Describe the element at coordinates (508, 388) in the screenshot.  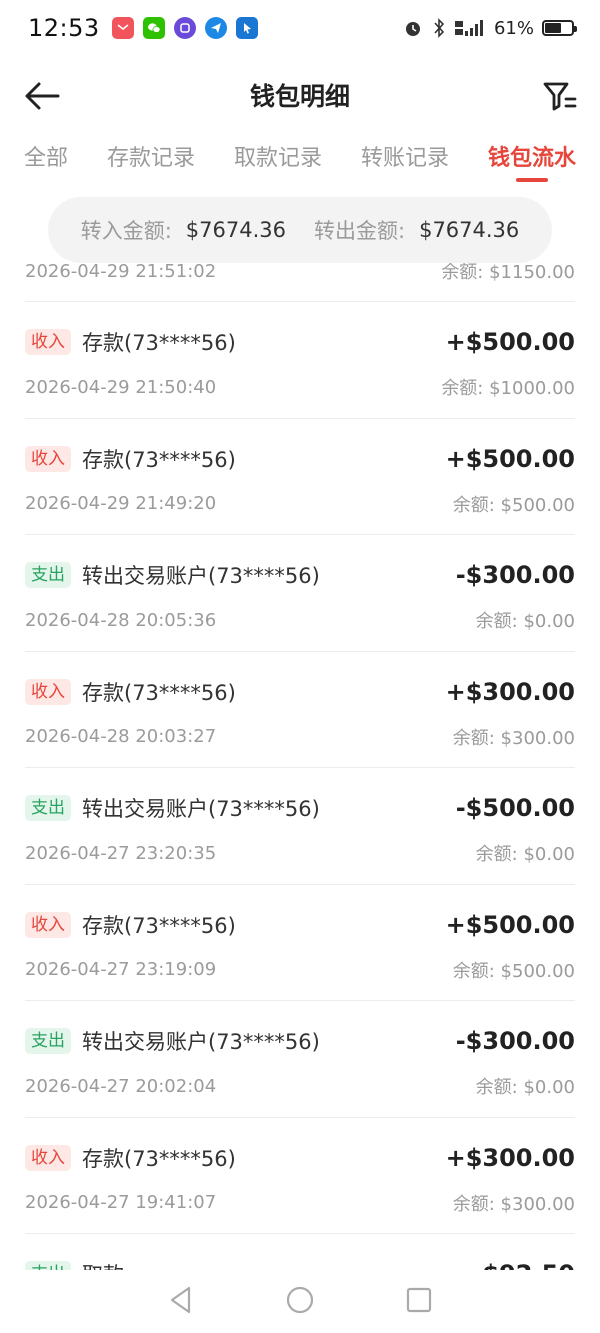
I see `transaction-balance: 余额: $1000.00` at that location.